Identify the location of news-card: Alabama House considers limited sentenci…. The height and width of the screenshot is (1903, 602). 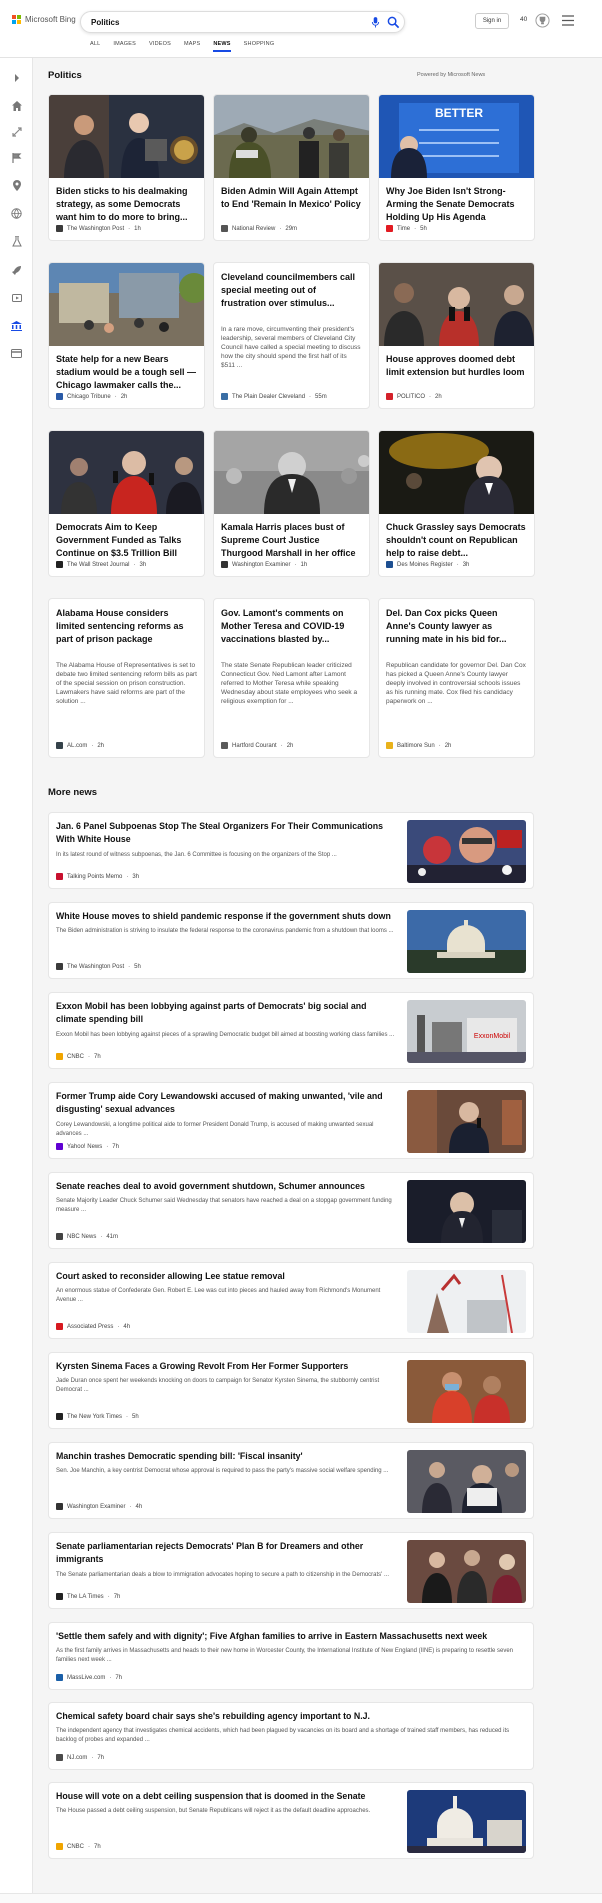
(126, 678).